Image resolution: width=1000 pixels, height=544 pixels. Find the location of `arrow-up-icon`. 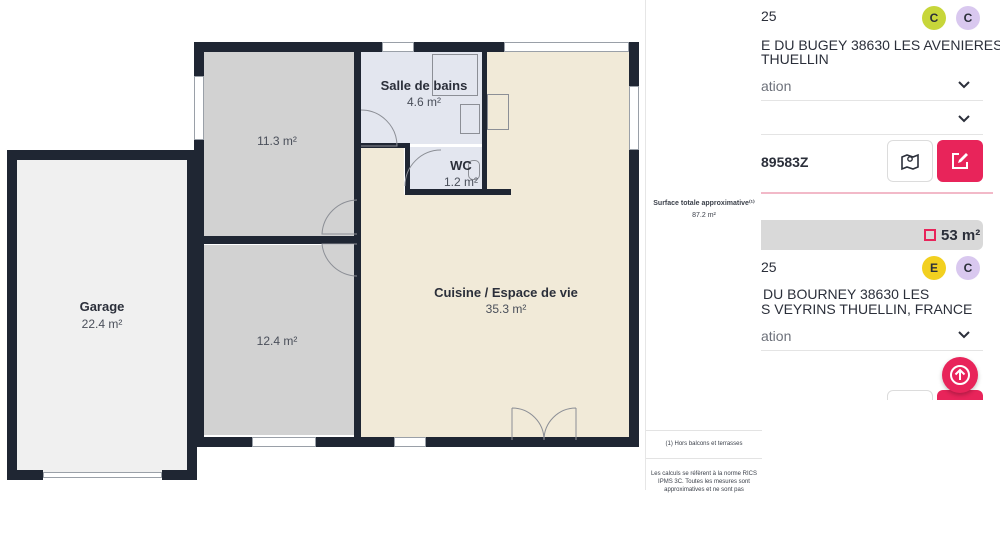

arrow-up-icon is located at coordinates (960, 375).